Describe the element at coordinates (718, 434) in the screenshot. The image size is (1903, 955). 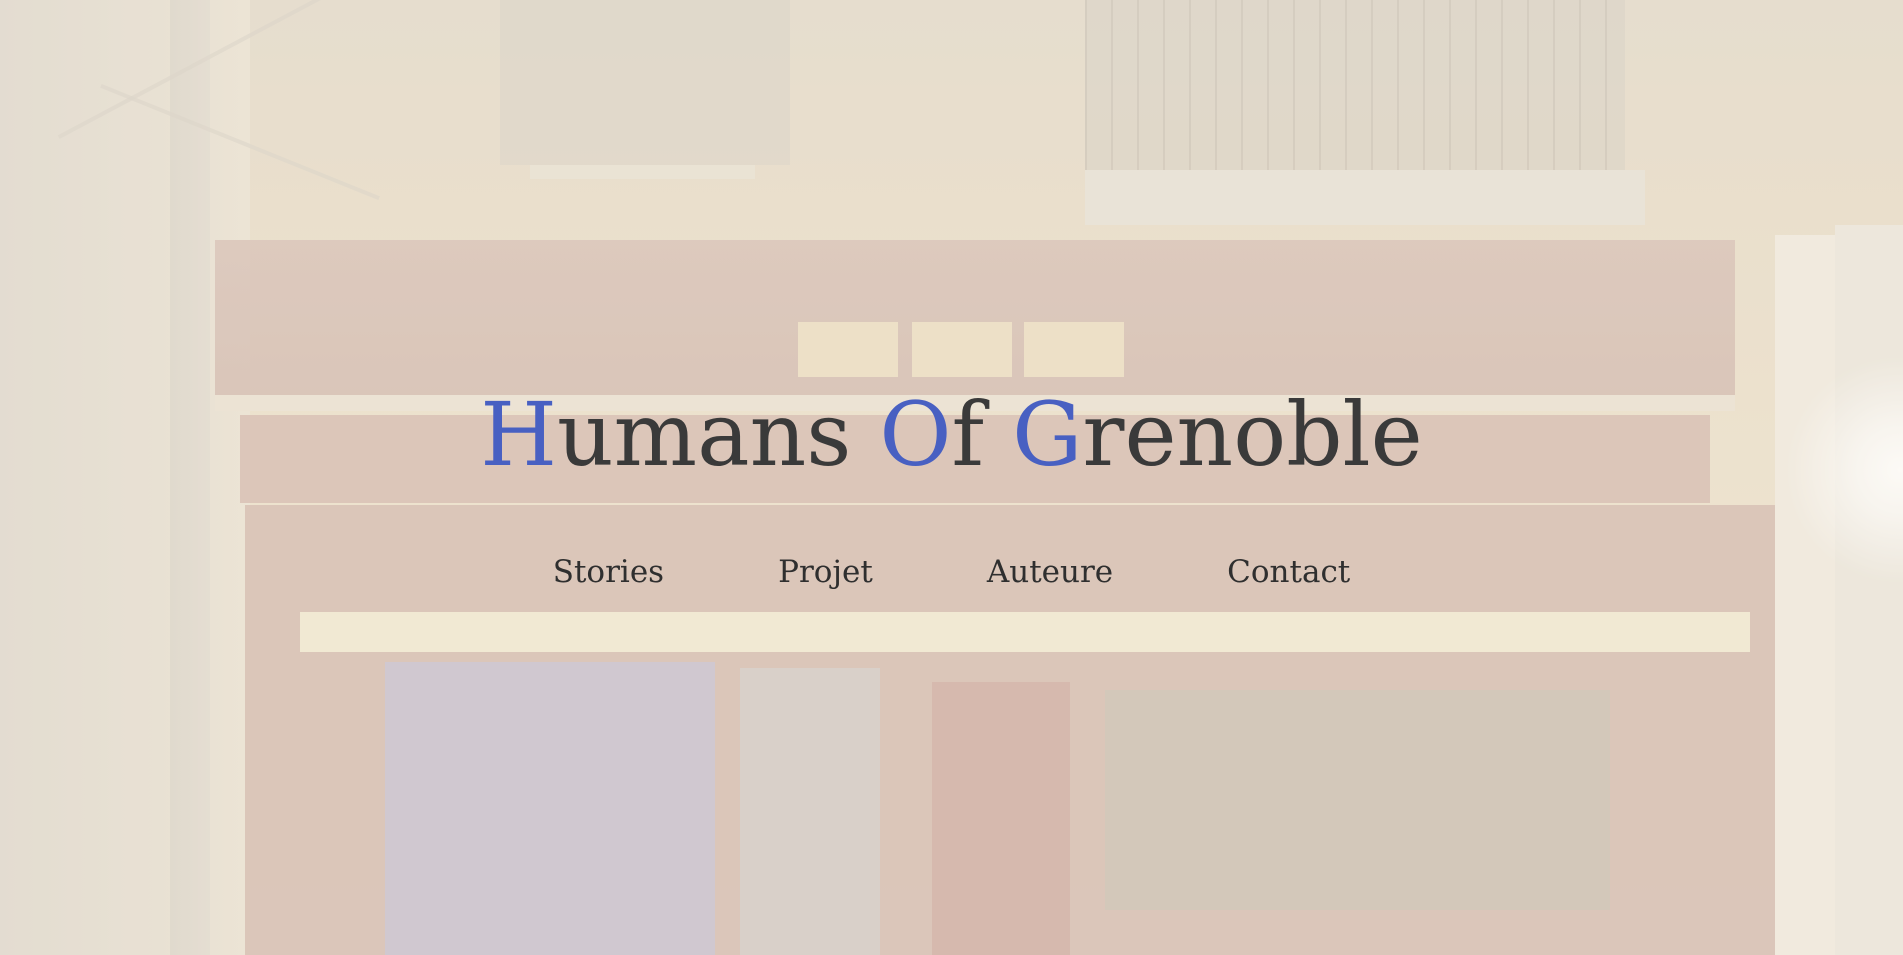
I see `title-text: umans` at that location.